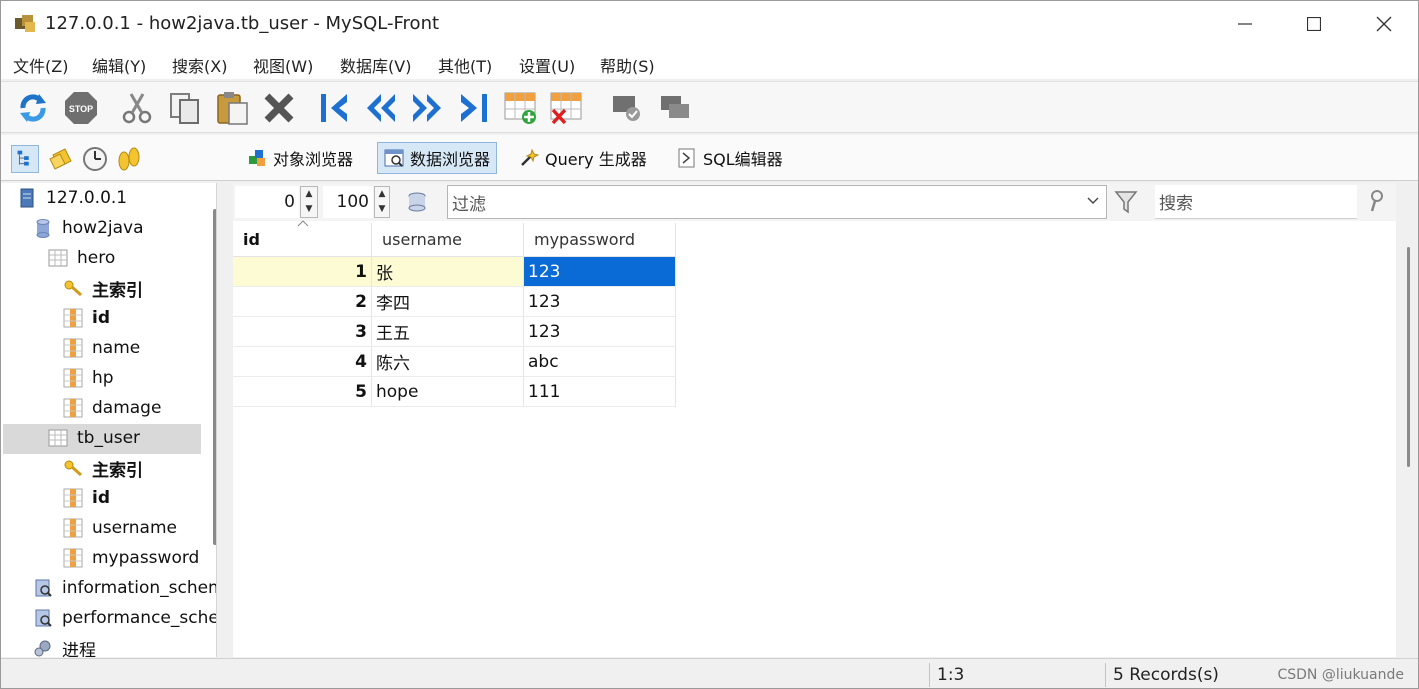 The image size is (1419, 689). Describe the element at coordinates (119, 65) in the screenshot. I see `menu-edit: 编辑(Y)` at that location.